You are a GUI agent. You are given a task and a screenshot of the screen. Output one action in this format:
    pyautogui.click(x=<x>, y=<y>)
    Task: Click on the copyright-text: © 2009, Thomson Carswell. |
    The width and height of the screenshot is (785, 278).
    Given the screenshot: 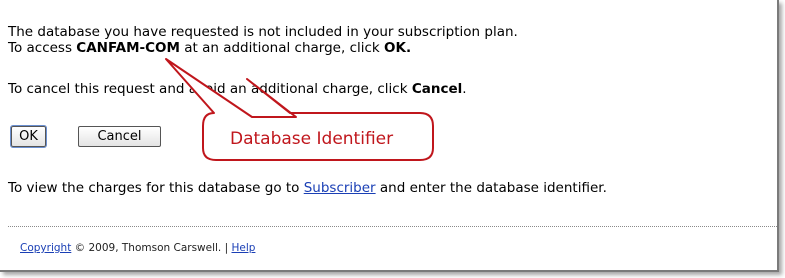 What is the action you would take?
    pyautogui.click(x=151, y=248)
    